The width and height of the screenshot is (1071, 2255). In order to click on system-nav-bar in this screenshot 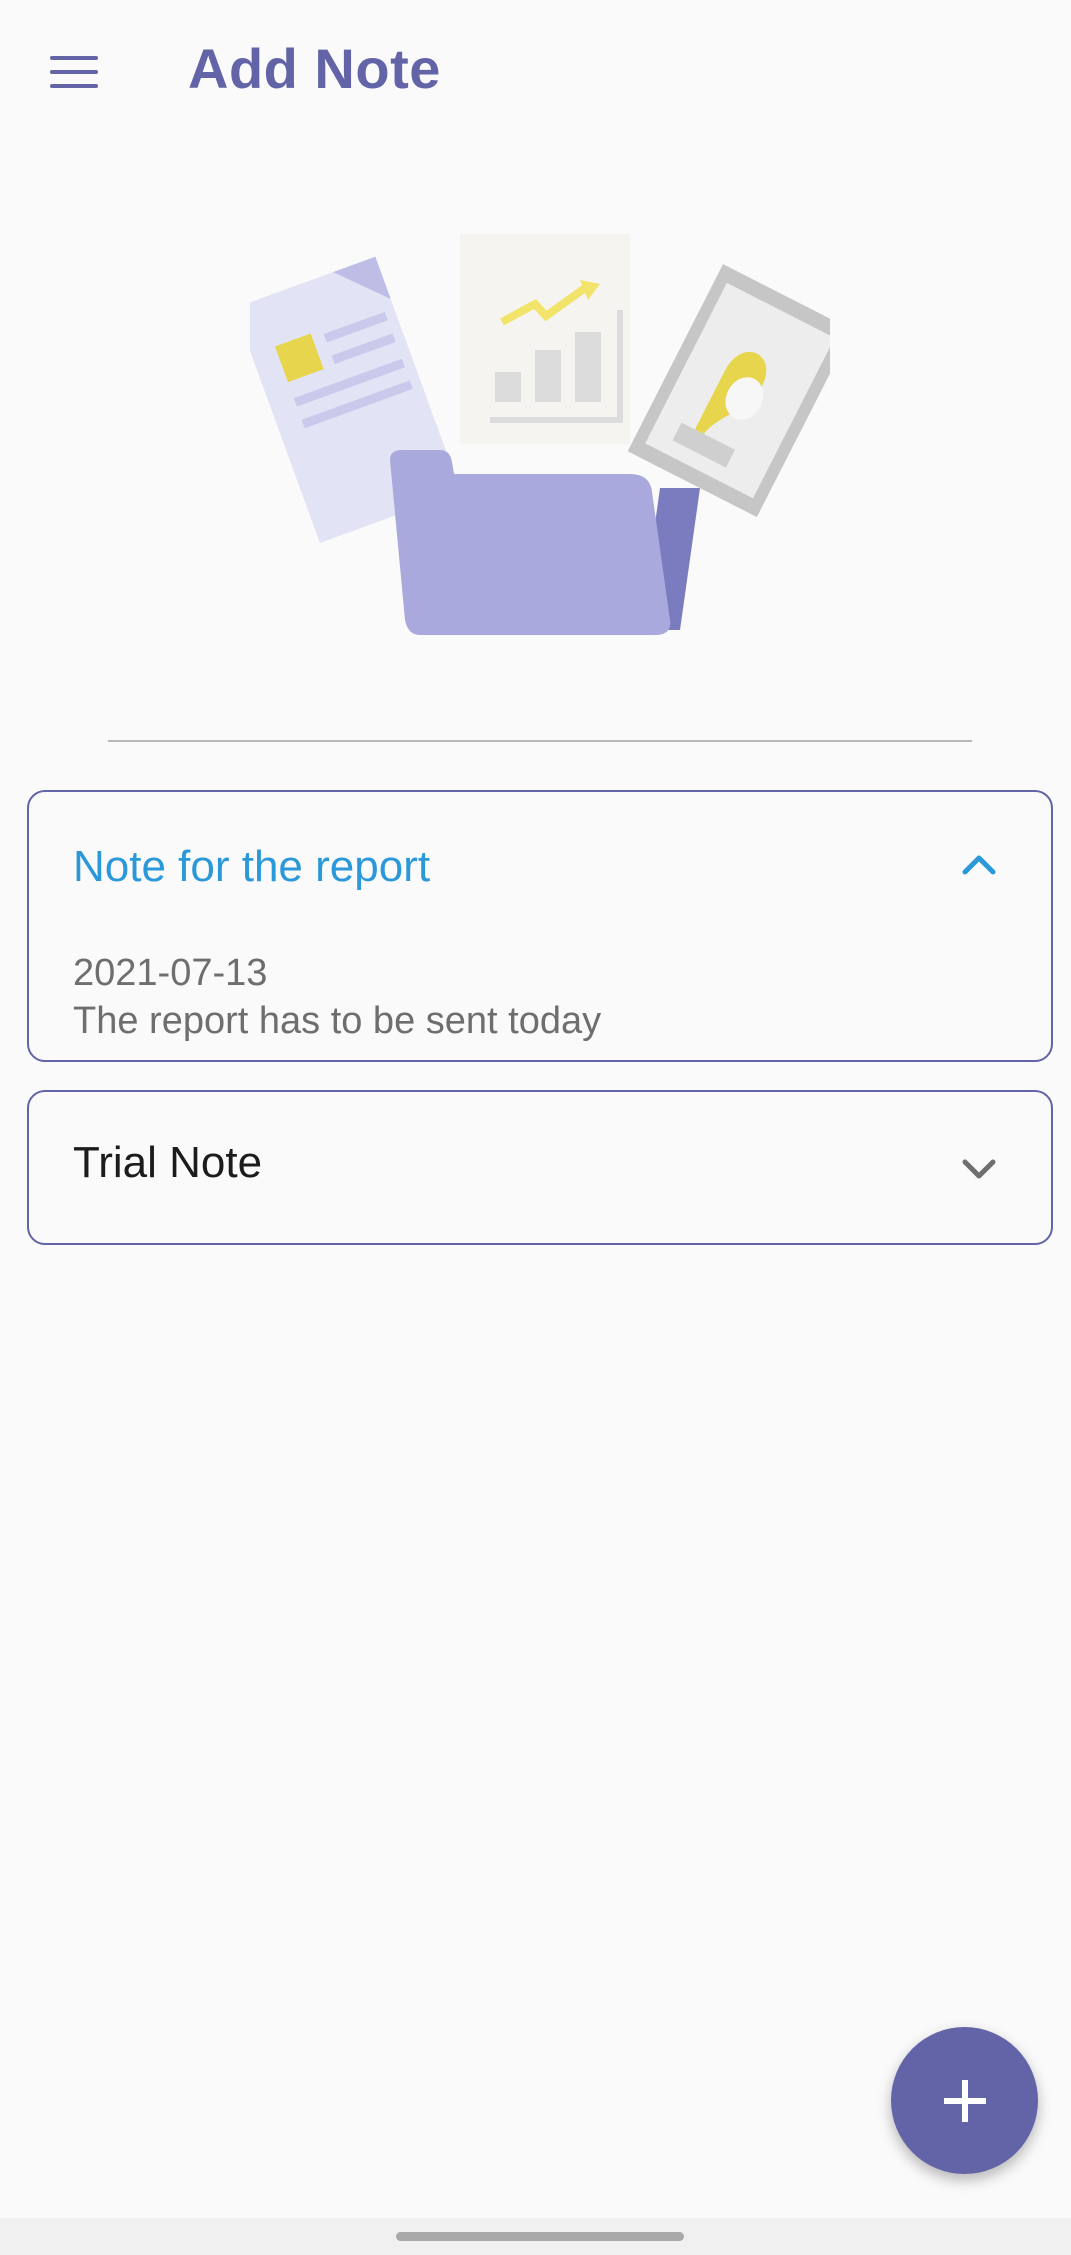, I will do `click(535, 2236)`.